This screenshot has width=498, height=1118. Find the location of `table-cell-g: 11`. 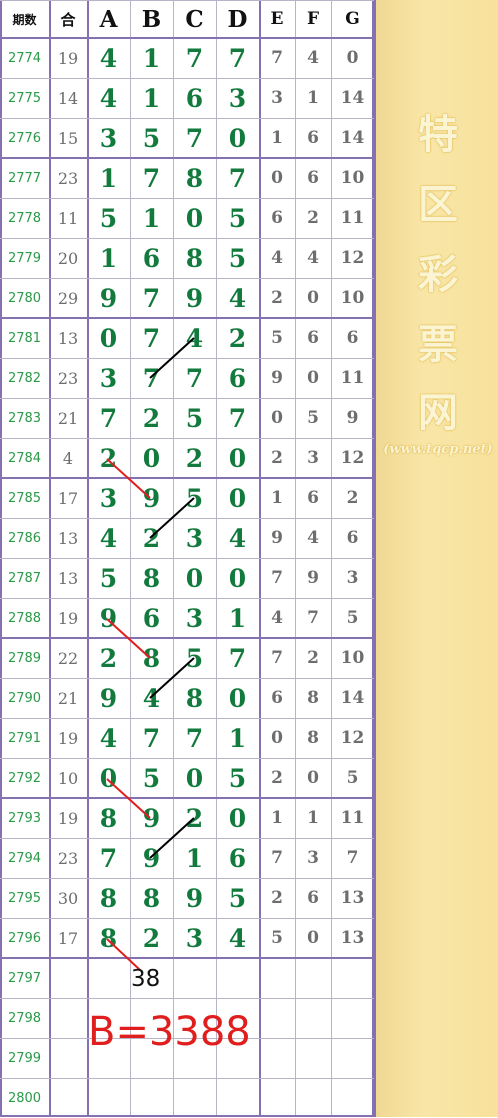

table-cell-g: 11 is located at coordinates (352, 818).